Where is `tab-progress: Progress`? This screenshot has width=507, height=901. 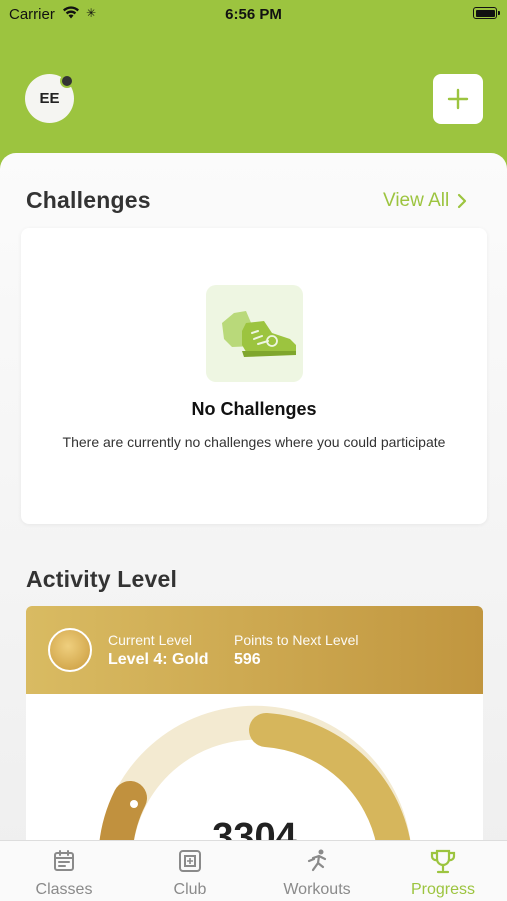
tab-progress: Progress is located at coordinates (443, 871).